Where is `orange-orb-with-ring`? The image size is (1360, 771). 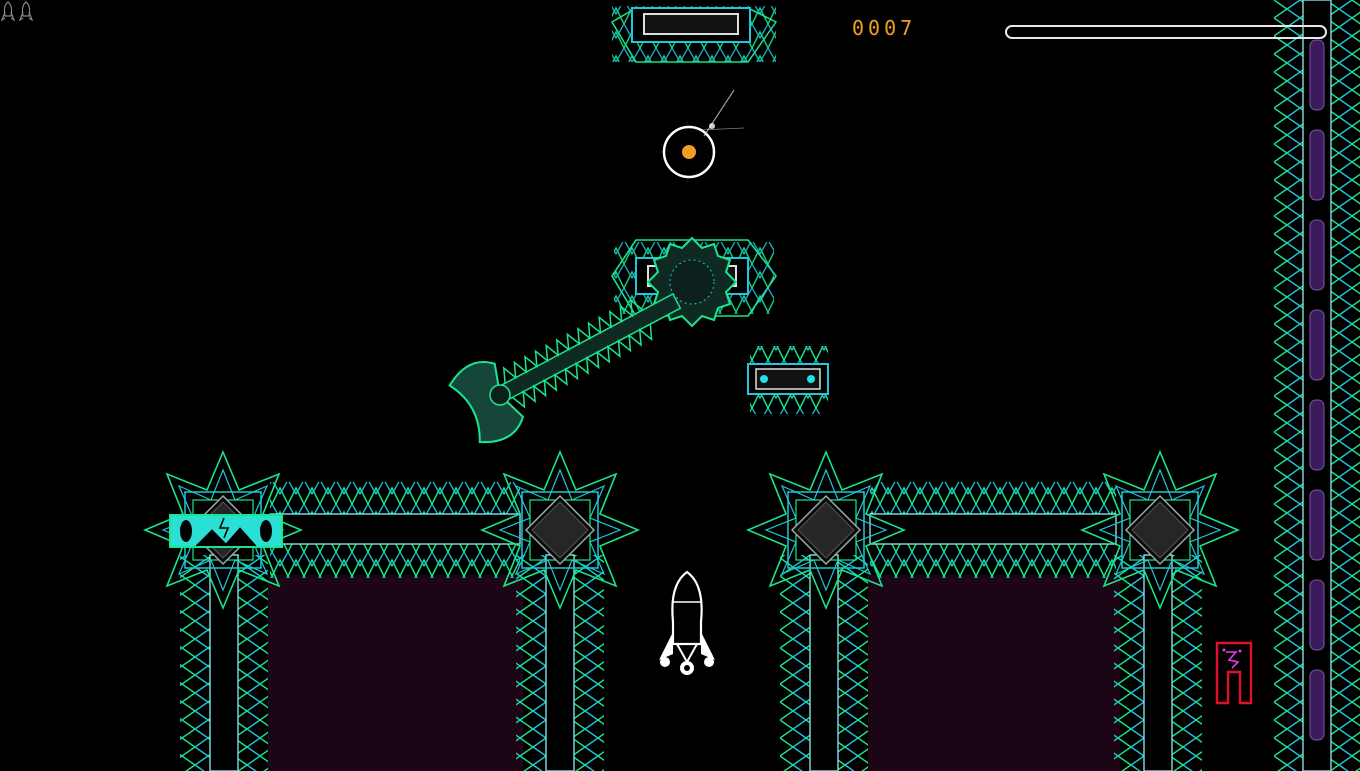
orange-orb-with-ring is located at coordinates (703, 134).